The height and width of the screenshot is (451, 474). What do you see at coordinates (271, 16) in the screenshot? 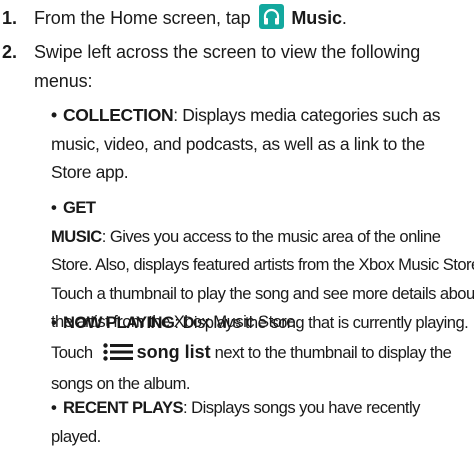
I see `headphones-icon` at bounding box center [271, 16].